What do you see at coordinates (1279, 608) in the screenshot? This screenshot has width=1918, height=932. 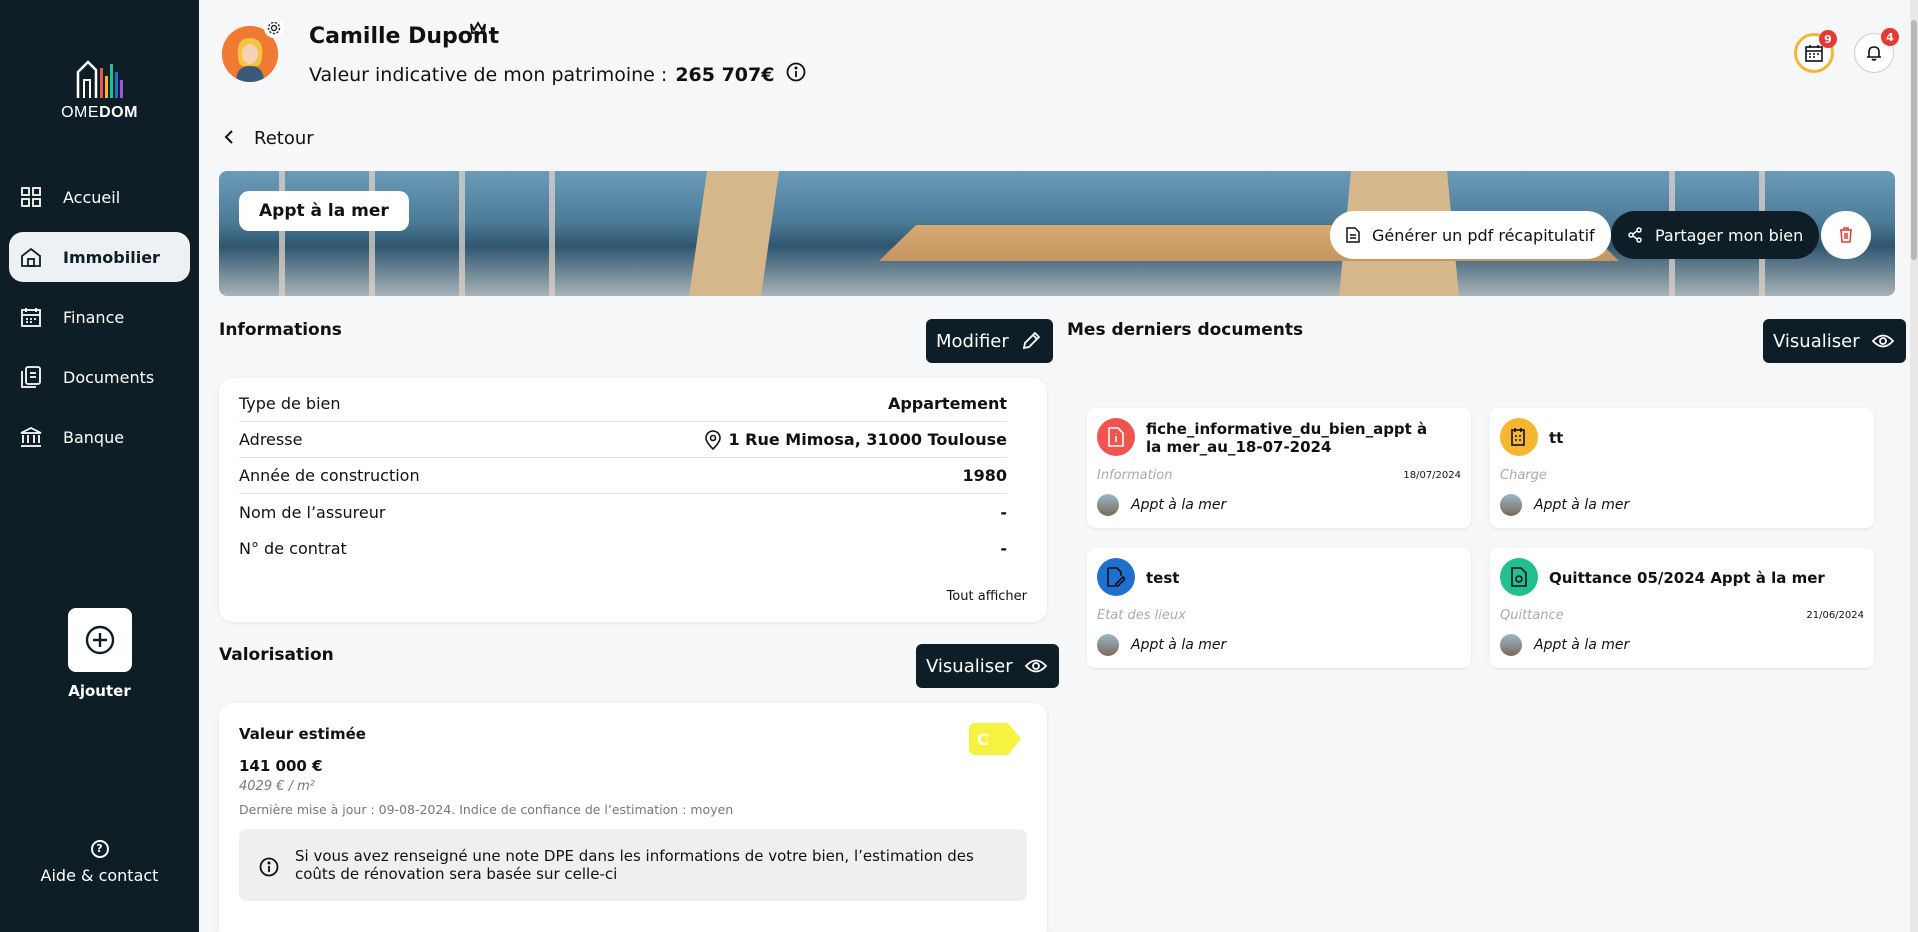 I see `document-card: test Etat des lieux Appt à la mer` at bounding box center [1279, 608].